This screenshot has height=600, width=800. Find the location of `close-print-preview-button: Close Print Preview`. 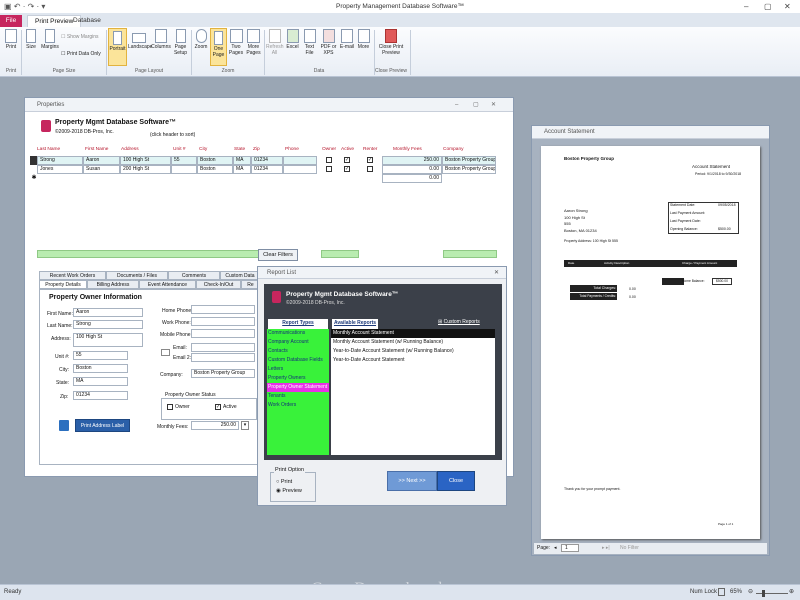

close-print-preview-button: Close Print Preview is located at coordinates (391, 42).